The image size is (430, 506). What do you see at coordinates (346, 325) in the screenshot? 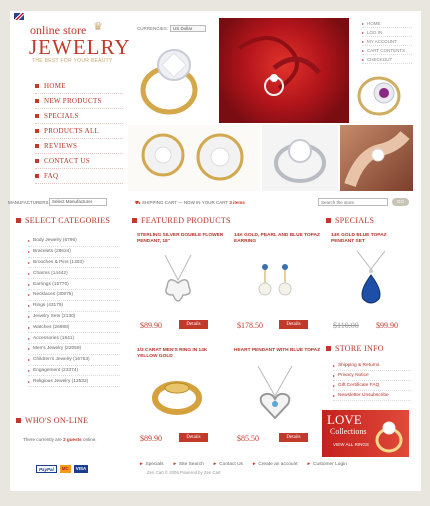
I see `product-old-price: $110.00` at bounding box center [346, 325].